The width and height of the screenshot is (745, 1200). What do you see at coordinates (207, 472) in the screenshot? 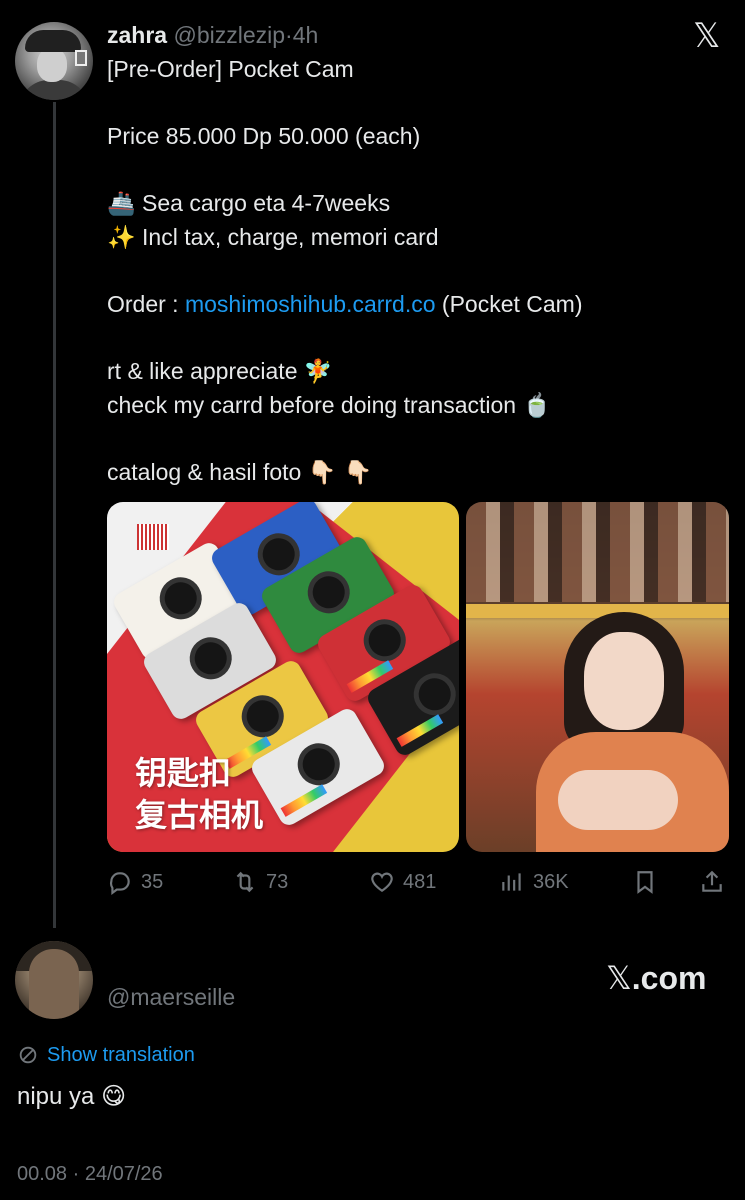
I see `catalog-text: catalog & hasil foto` at bounding box center [207, 472].